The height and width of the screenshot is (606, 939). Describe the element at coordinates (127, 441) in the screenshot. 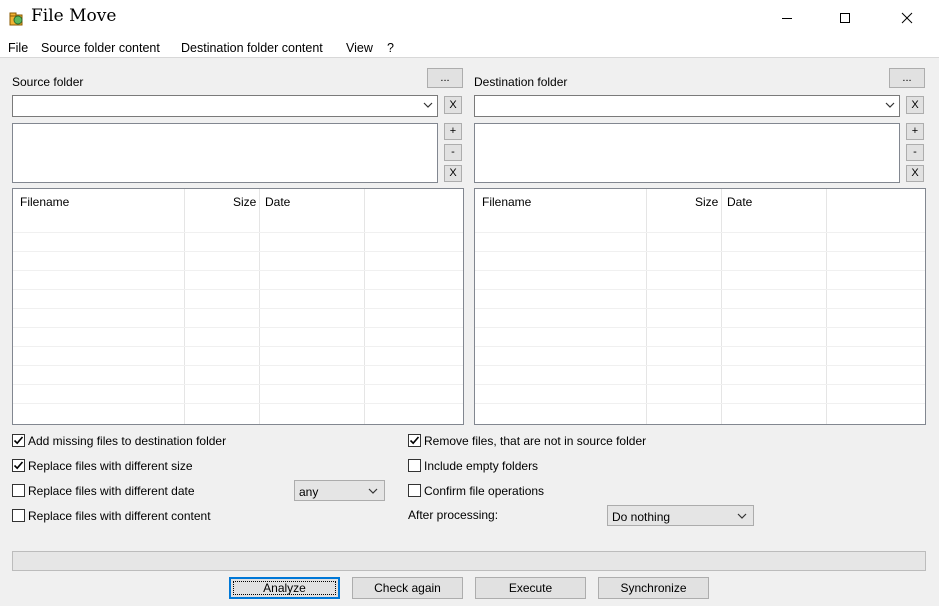

I see `add-missing-label: Add missing files to destination folder` at that location.